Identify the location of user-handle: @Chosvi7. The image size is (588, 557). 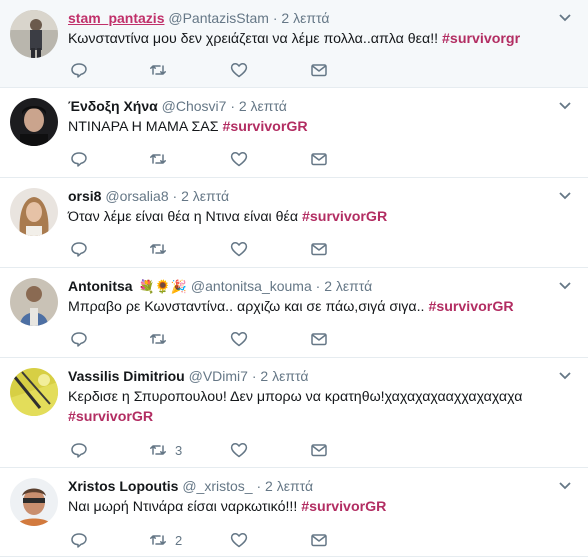
(194, 106).